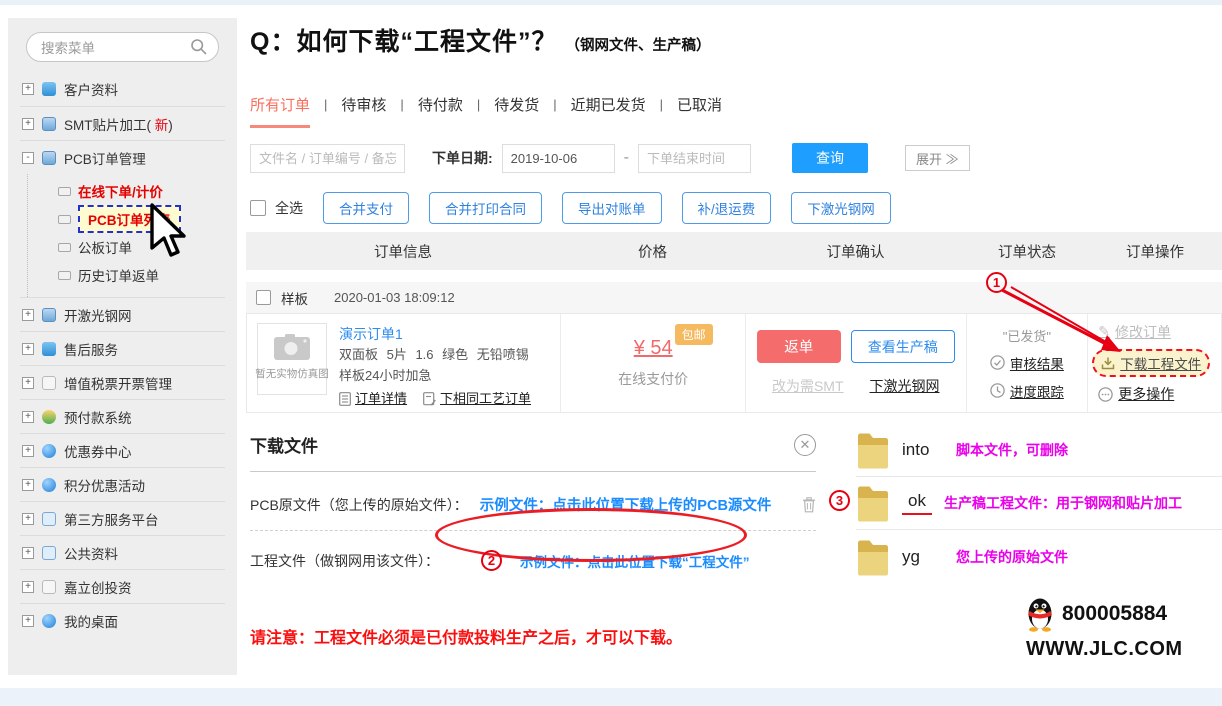 This screenshot has height=706, width=1222. I want to click on progress-tracking-link: 进度跟踪, so click(1027, 391).